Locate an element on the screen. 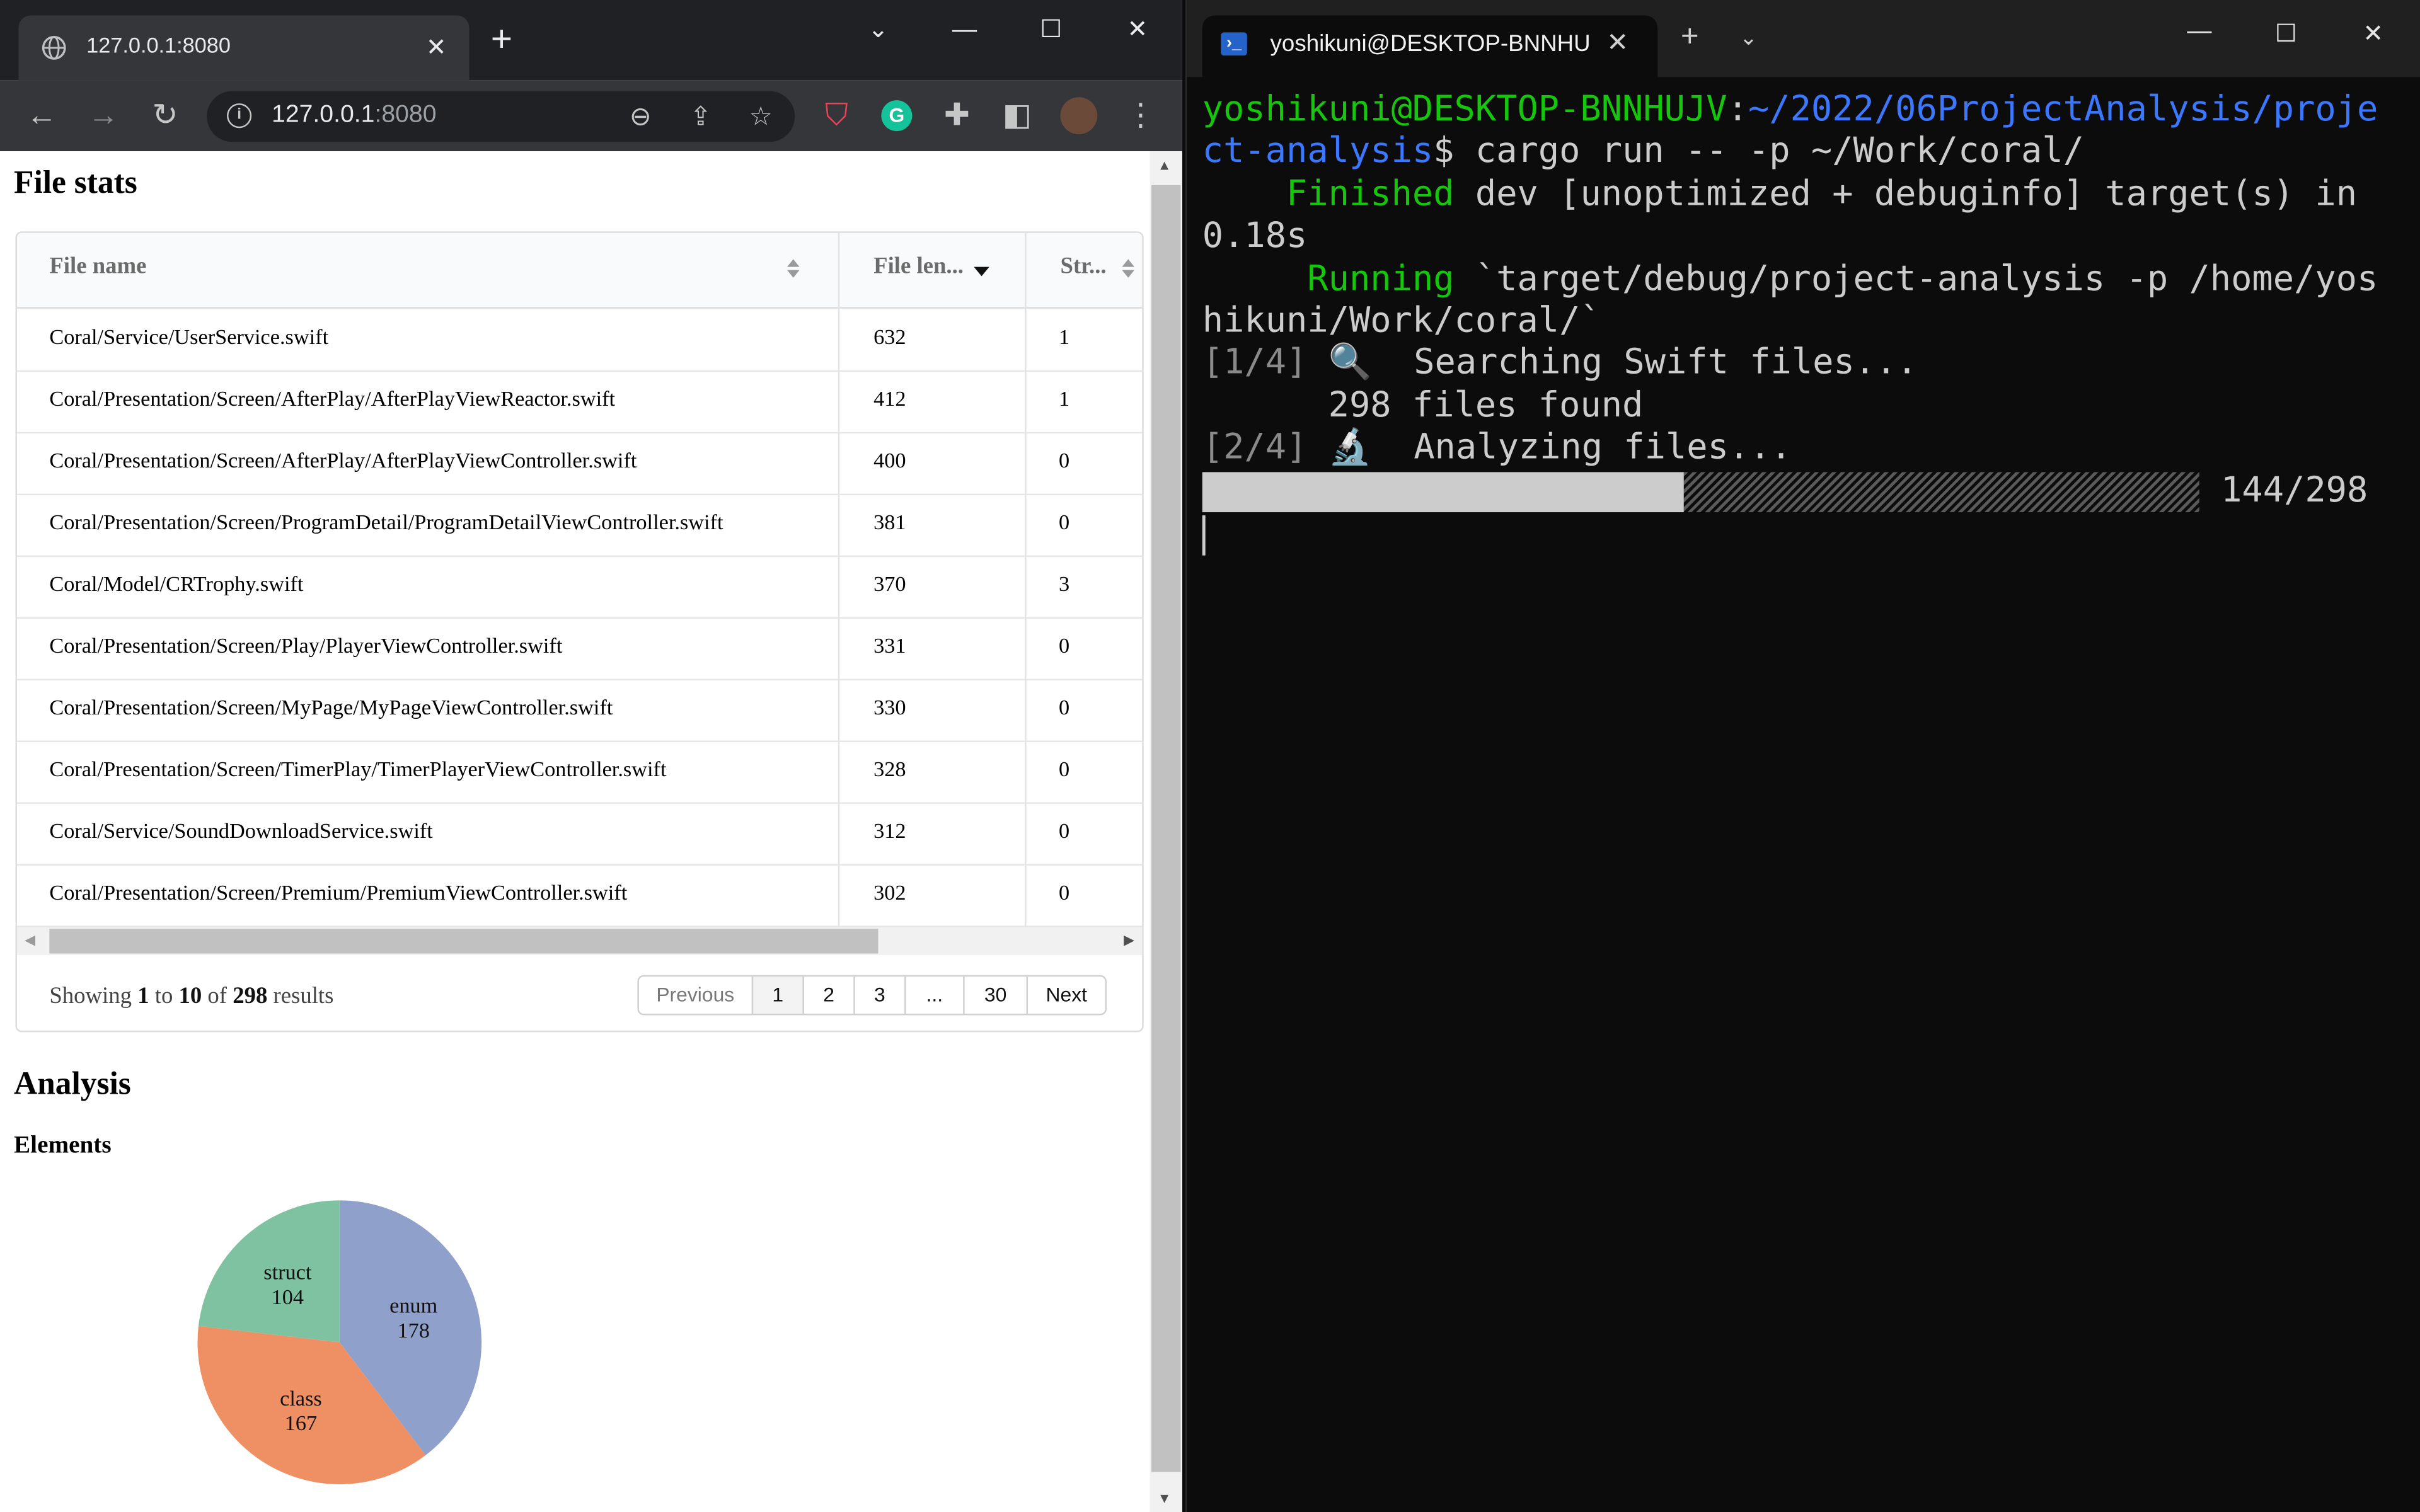 The width and height of the screenshot is (2420, 1512). of-label: of is located at coordinates (218, 996).